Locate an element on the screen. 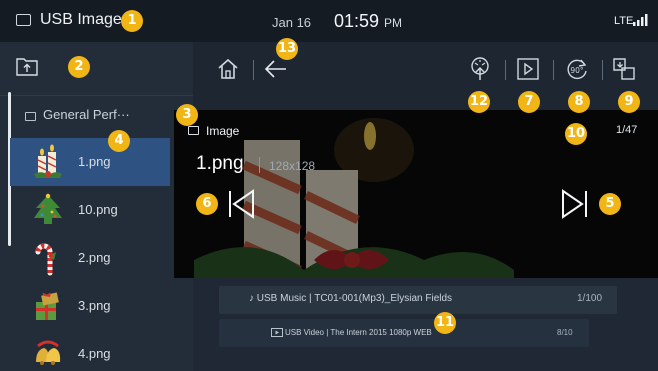 The width and height of the screenshot is (658, 371). network-label: LTE is located at coordinates (624, 21).